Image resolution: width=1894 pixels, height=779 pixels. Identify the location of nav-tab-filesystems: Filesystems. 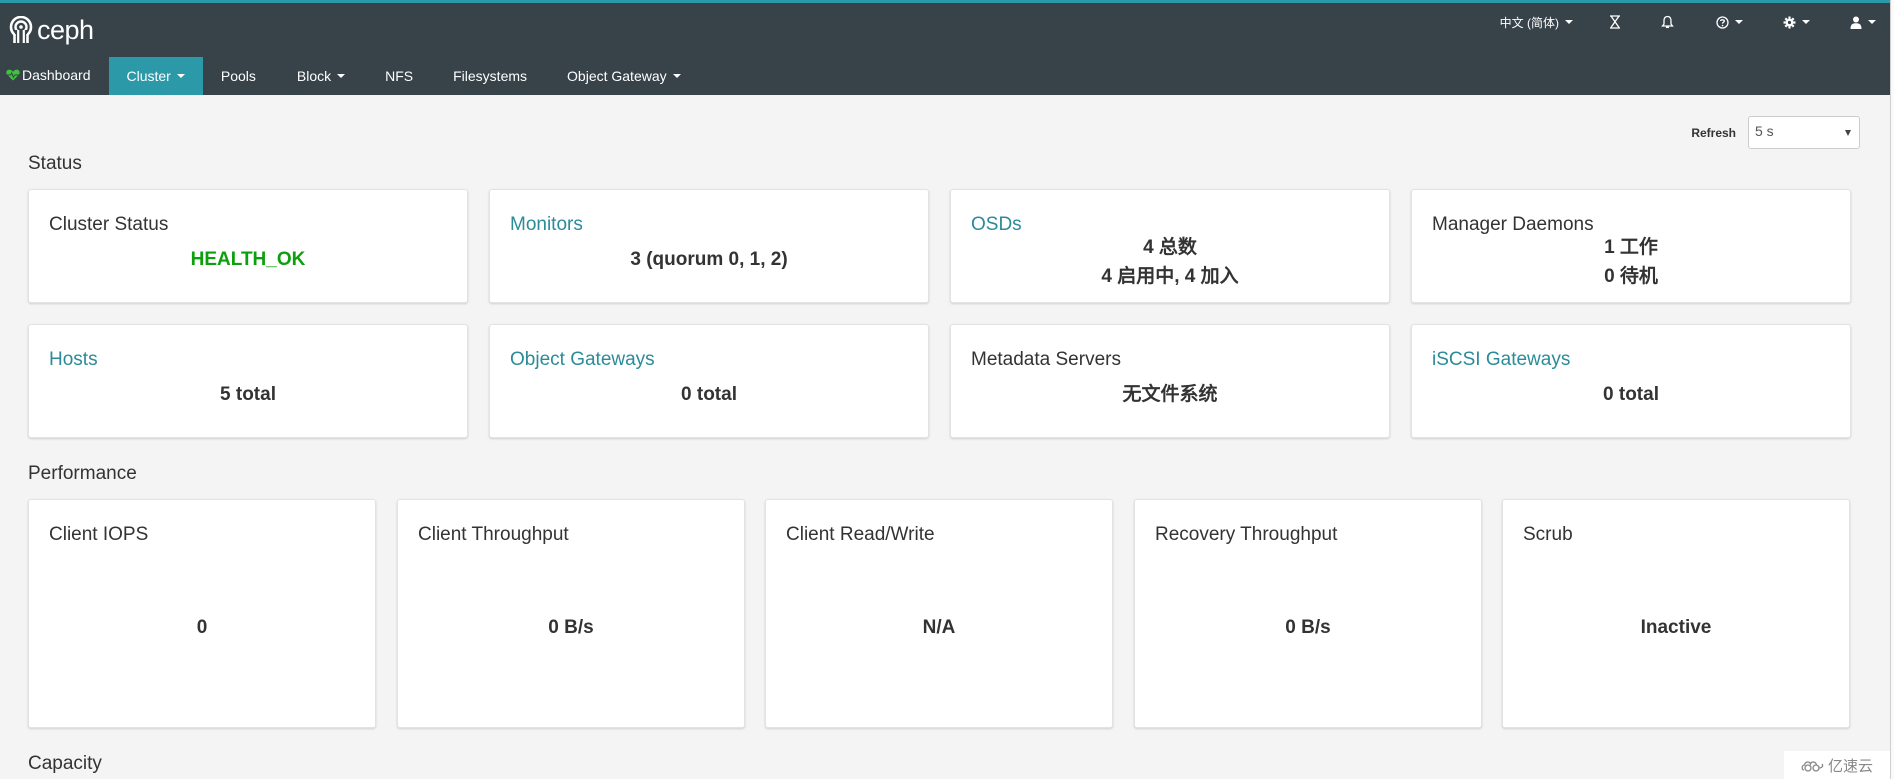
(490, 76).